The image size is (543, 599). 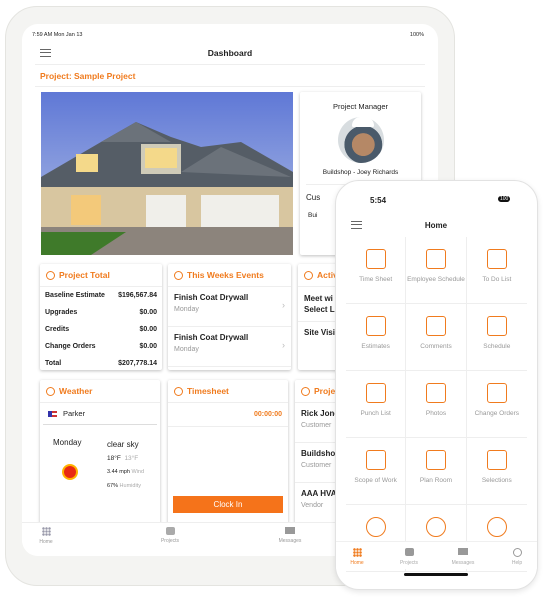 What do you see at coordinates (435, 393) in the screenshot?
I see `image-icon` at bounding box center [435, 393].